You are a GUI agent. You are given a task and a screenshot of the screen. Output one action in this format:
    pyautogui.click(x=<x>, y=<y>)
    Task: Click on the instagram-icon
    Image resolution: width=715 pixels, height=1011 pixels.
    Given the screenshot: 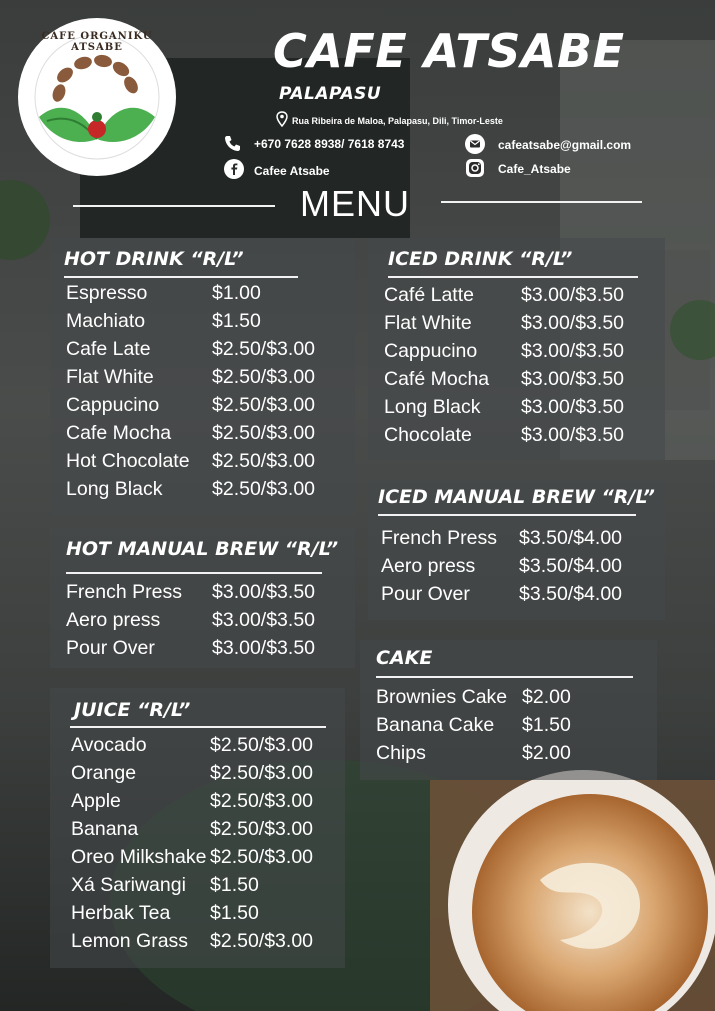 What is the action you would take?
    pyautogui.click(x=475, y=170)
    